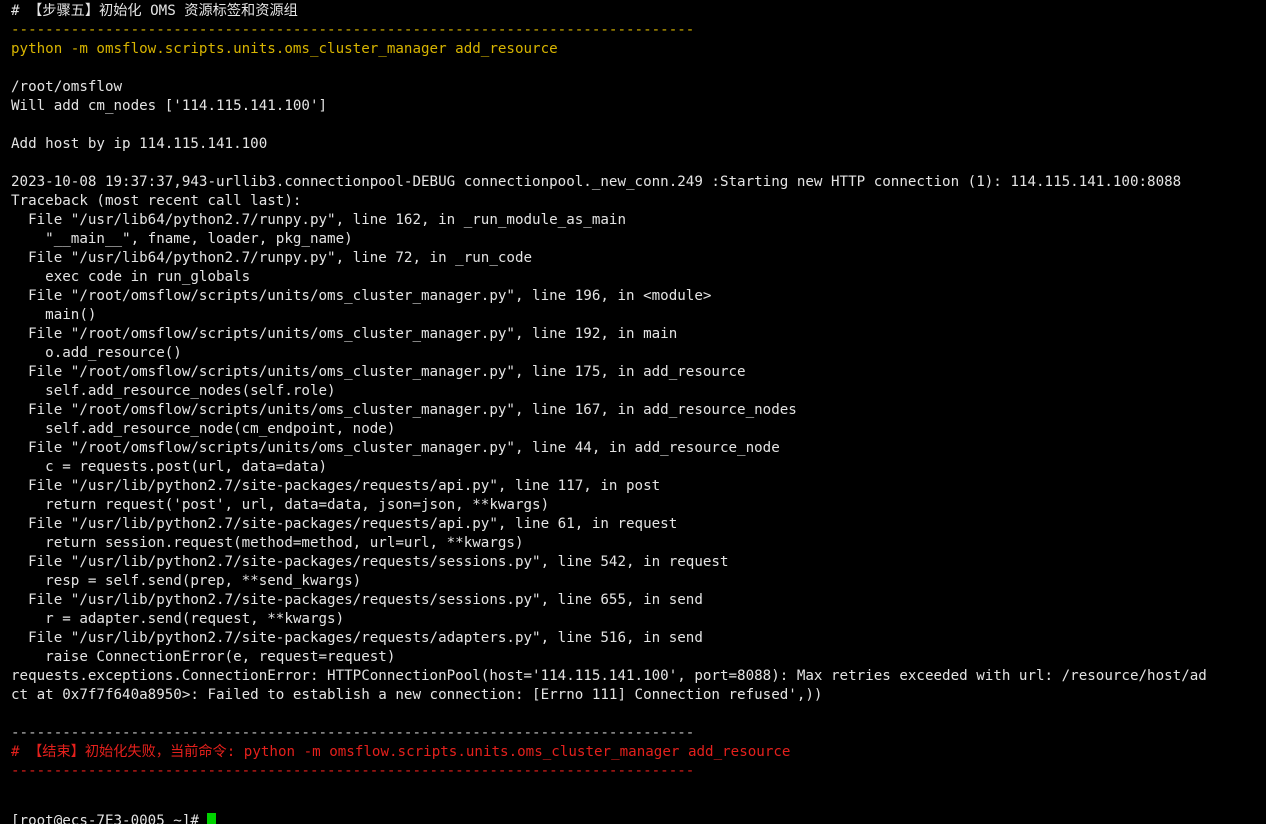 The width and height of the screenshot is (1266, 824). Describe the element at coordinates (139, 144) in the screenshot. I see `terminal-line: Add host by ip 114.115.141.100` at that location.